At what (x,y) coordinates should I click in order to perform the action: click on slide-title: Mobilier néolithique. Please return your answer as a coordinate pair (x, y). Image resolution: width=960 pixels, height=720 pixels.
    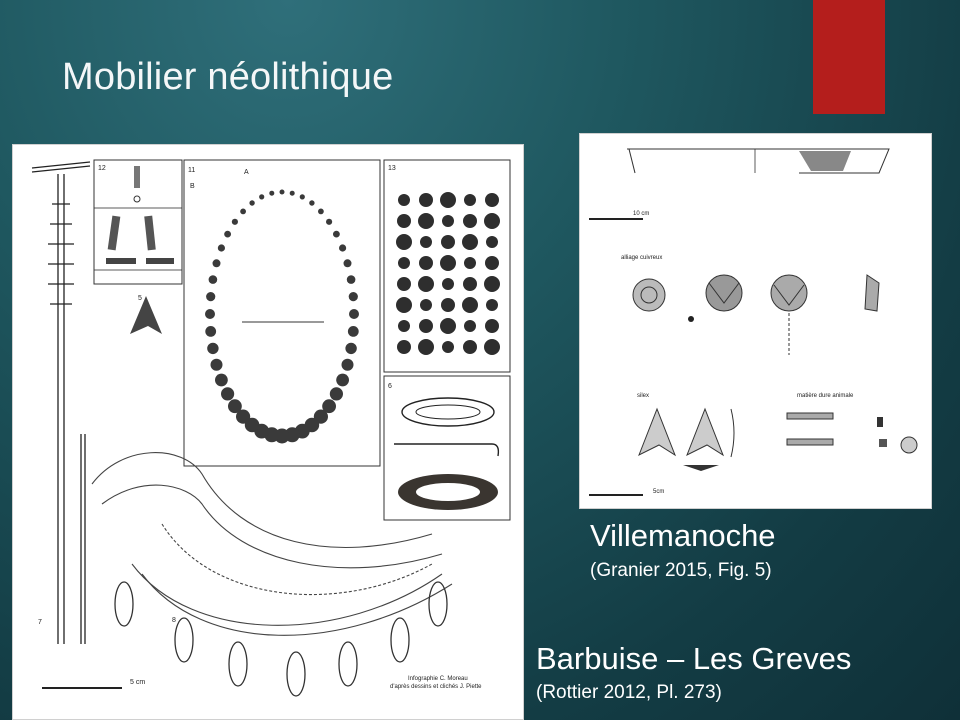
    Looking at the image, I should click on (228, 77).